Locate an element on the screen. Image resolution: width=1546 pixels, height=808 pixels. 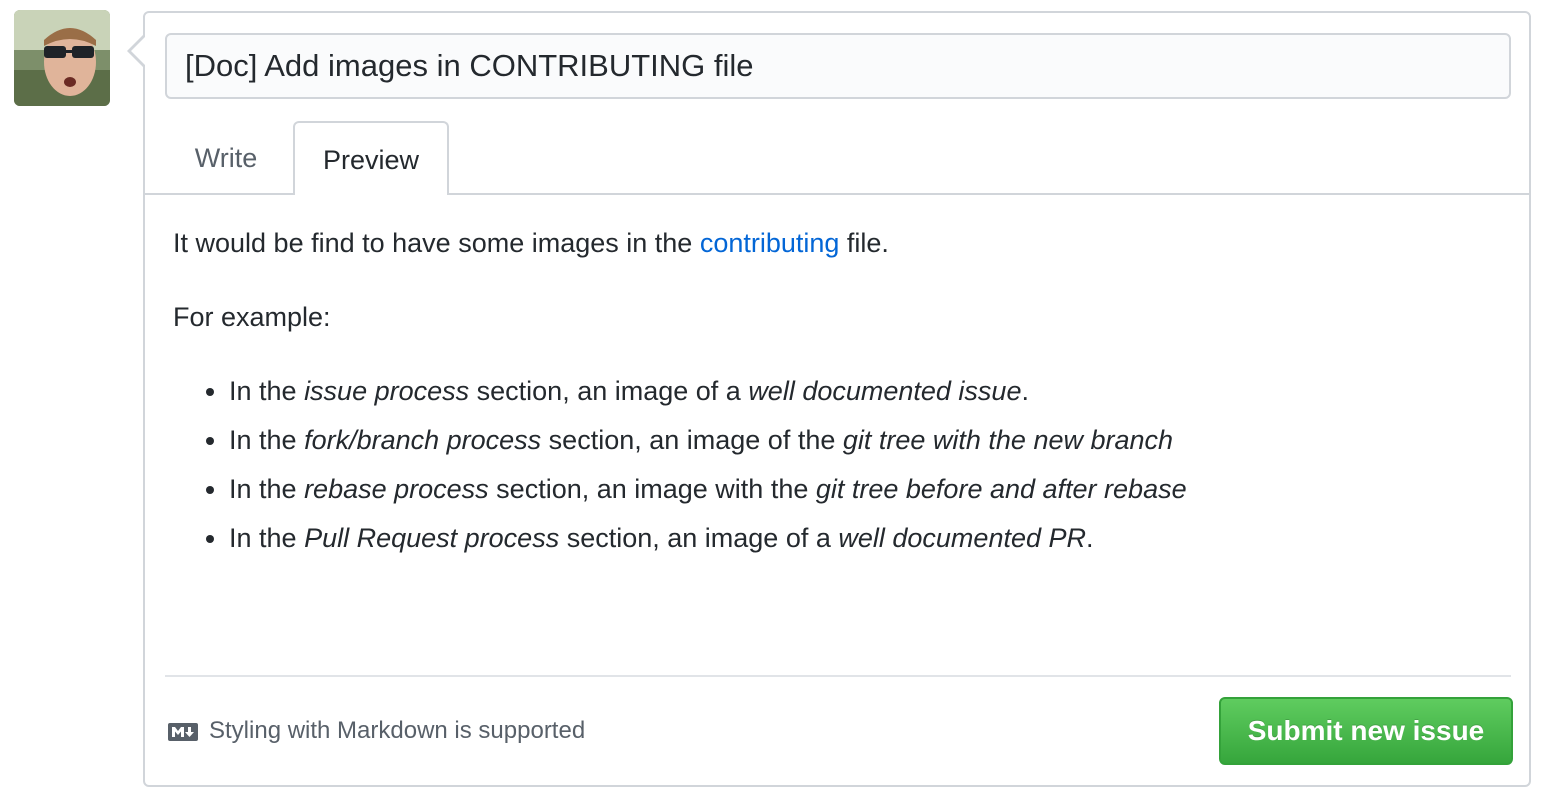
markdown-hint-text: Styling with Markdown is supported is located at coordinates (397, 730).